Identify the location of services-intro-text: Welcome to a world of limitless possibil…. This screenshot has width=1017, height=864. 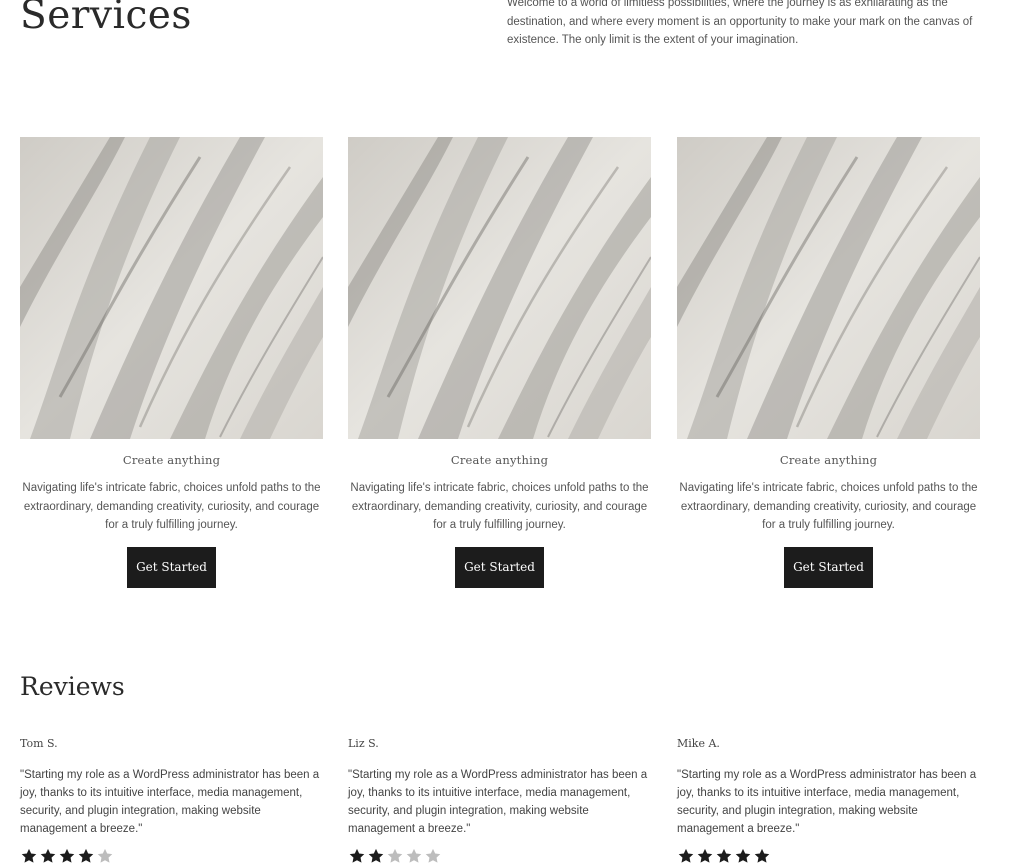
(740, 23).